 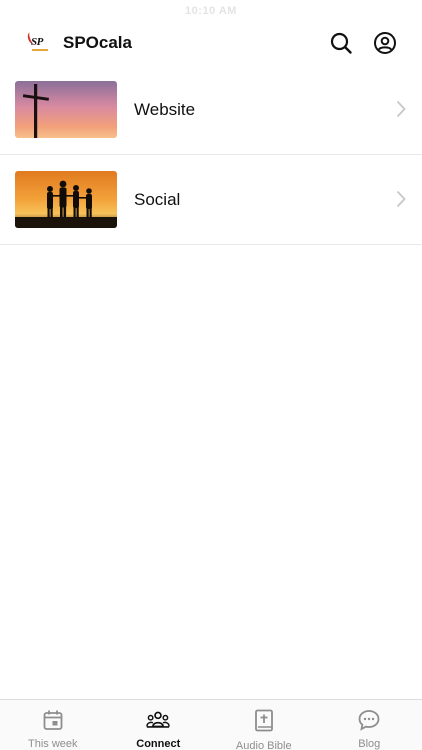 What do you see at coordinates (211, 43) in the screenshot?
I see `app-header: SP SPOcala` at bounding box center [211, 43].